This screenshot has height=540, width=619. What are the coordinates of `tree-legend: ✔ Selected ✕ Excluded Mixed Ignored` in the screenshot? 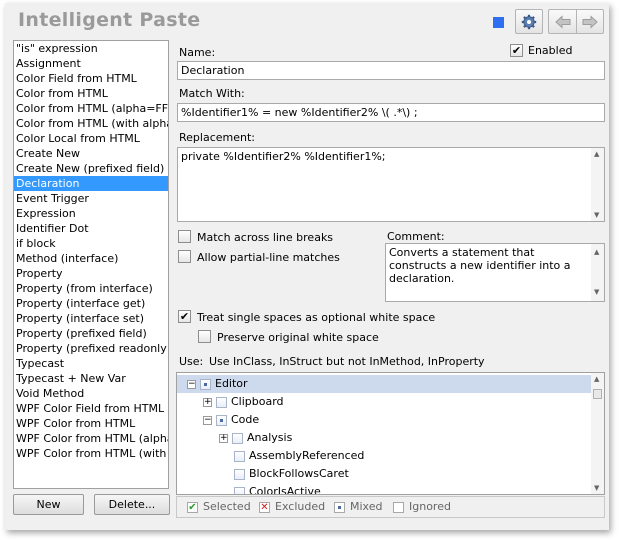 It's located at (390, 507).